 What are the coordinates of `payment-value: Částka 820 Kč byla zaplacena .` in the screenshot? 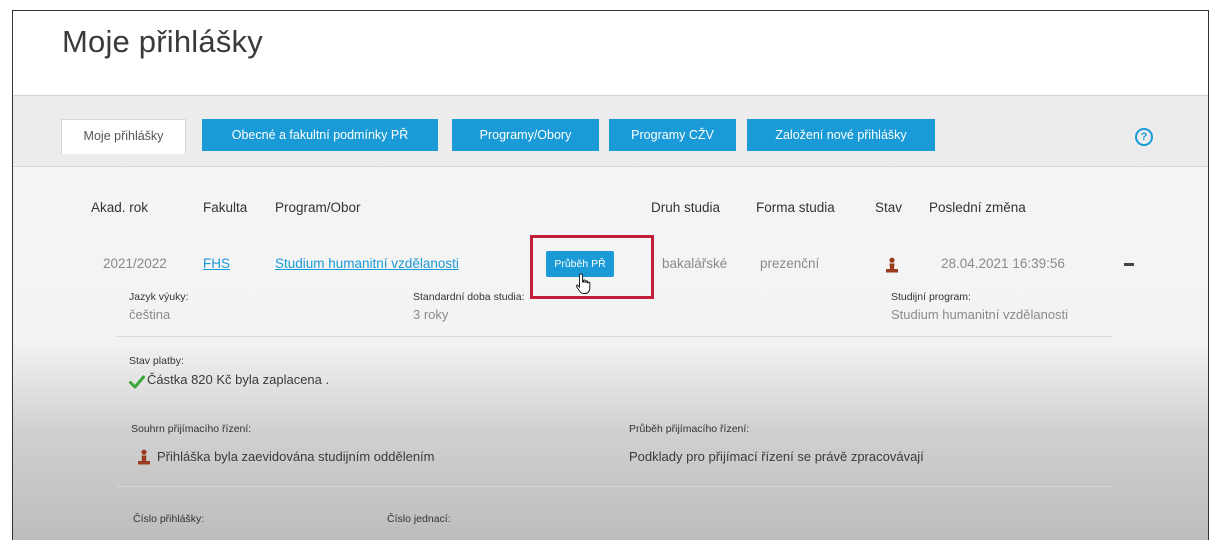 It's located at (238, 379).